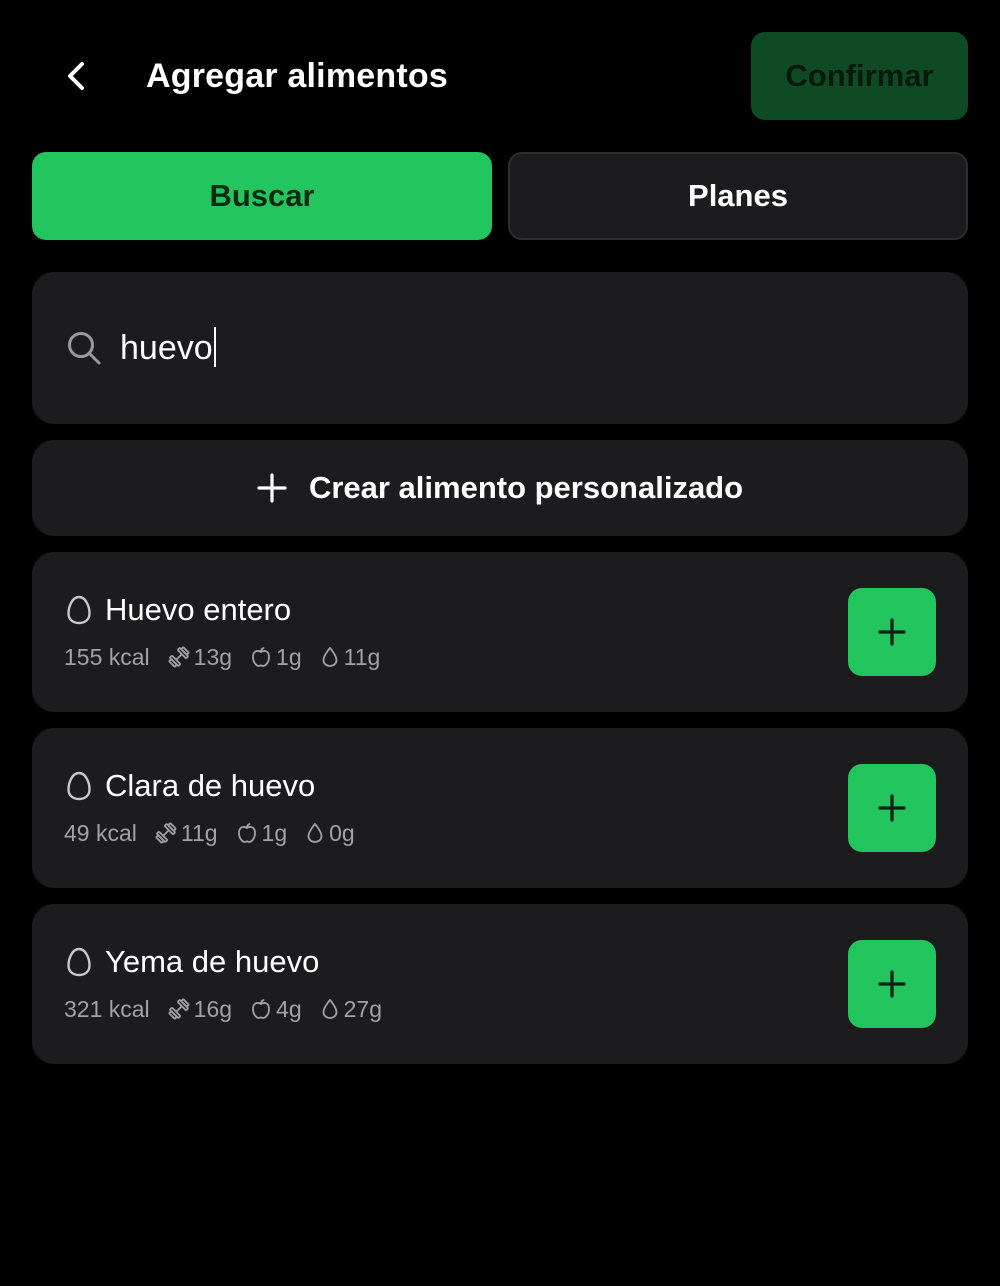  What do you see at coordinates (500, 76) in the screenshot?
I see `header: Agregar alimentos Confirmar` at bounding box center [500, 76].